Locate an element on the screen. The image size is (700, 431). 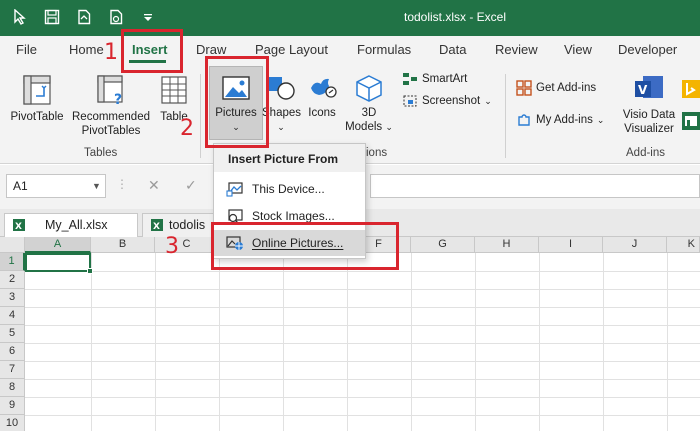
screenshot-icon is located at coordinates (410, 101).